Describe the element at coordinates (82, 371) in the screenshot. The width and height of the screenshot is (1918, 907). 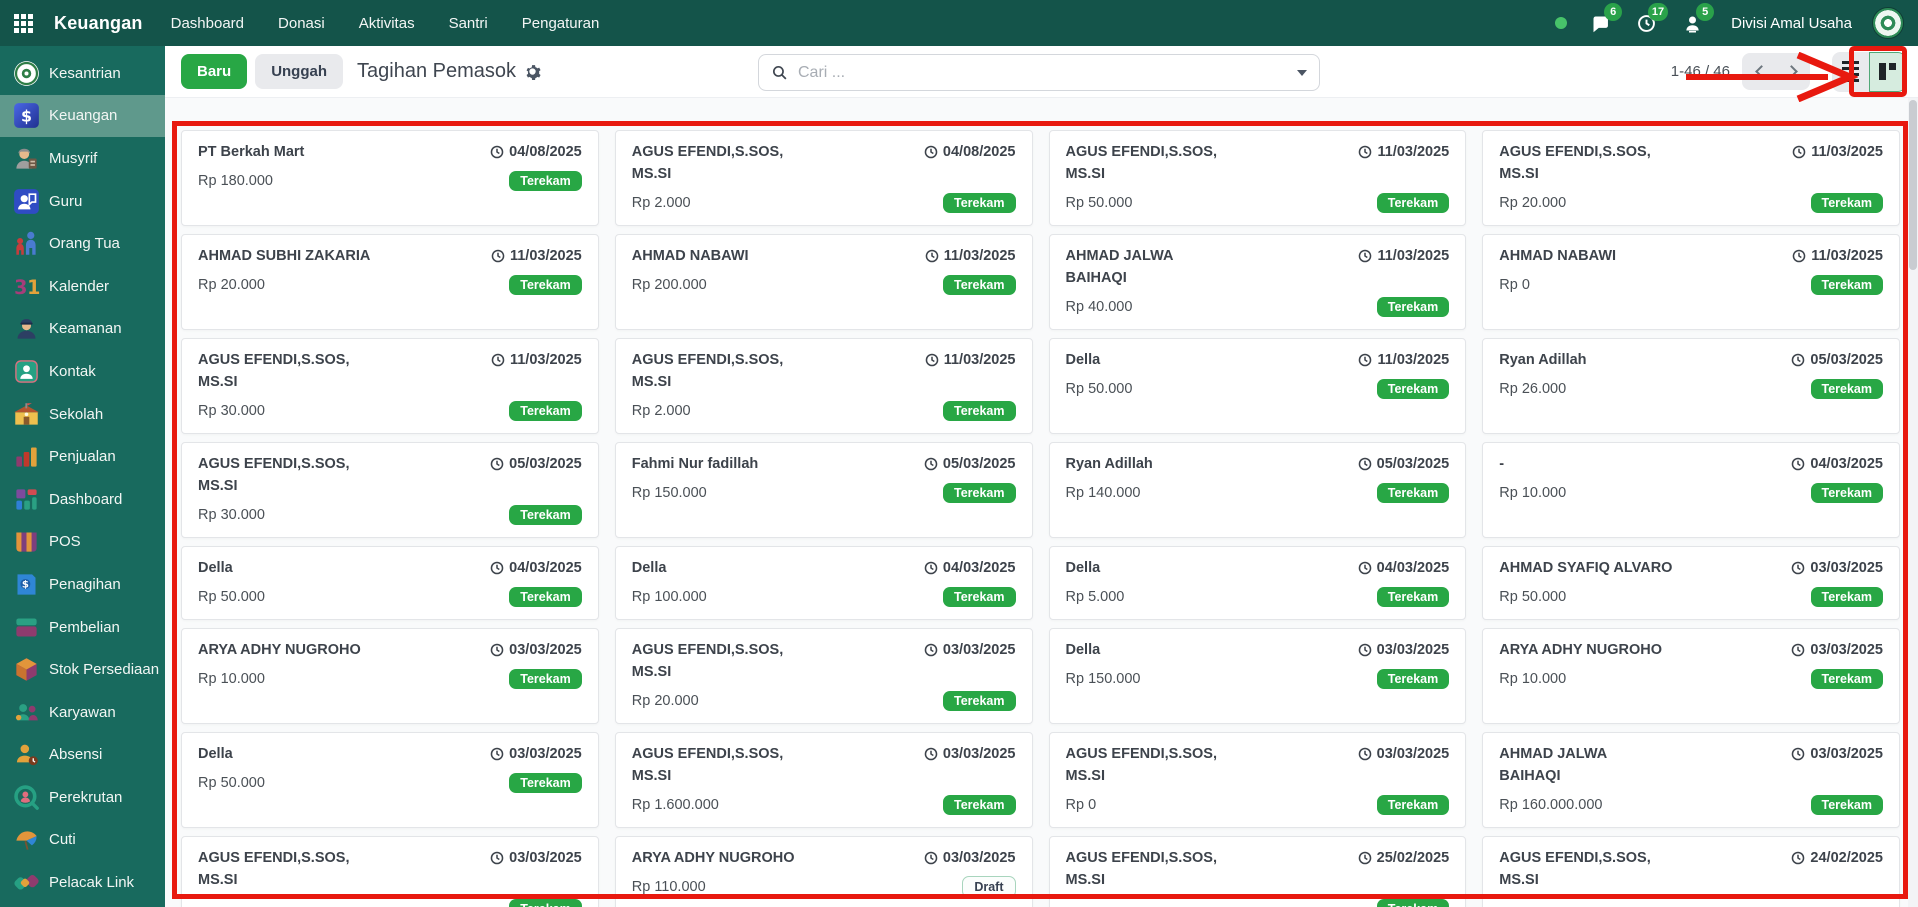
I see `sidebar-item-kontak: Kontak` at that location.